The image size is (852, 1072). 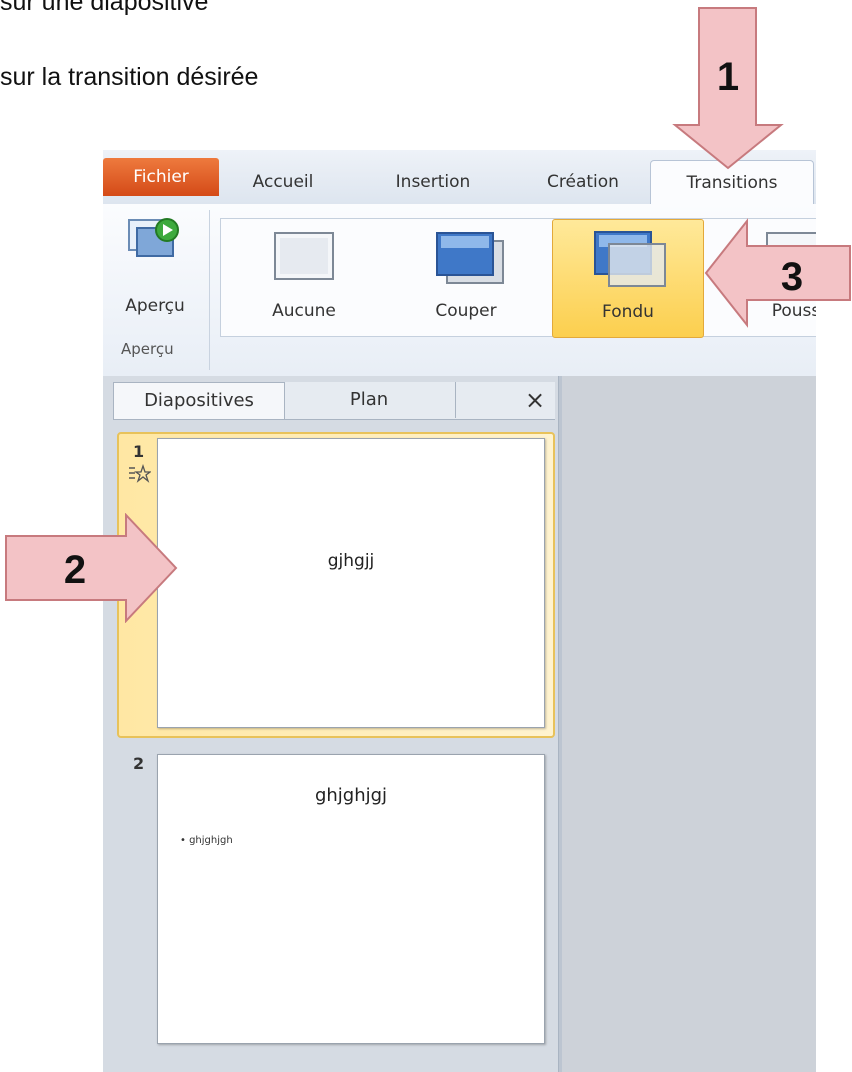 I want to click on transition-couper-icon, so click(x=470, y=258).